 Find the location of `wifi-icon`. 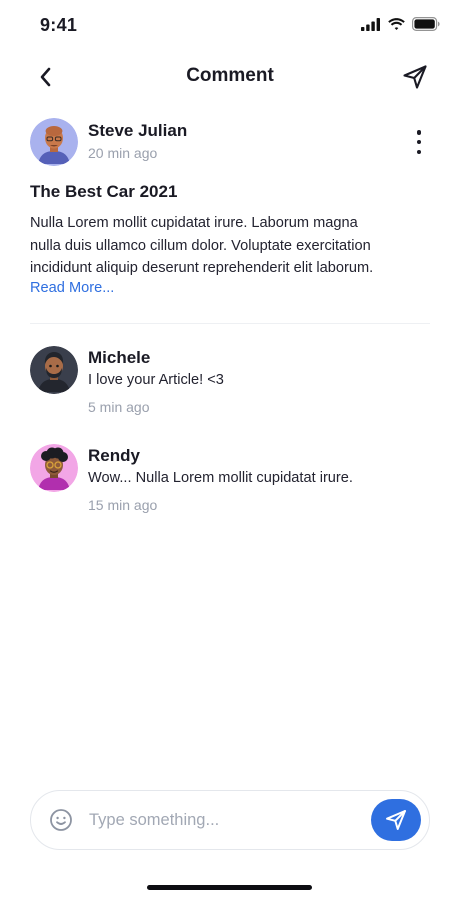

wifi-icon is located at coordinates (396, 24).